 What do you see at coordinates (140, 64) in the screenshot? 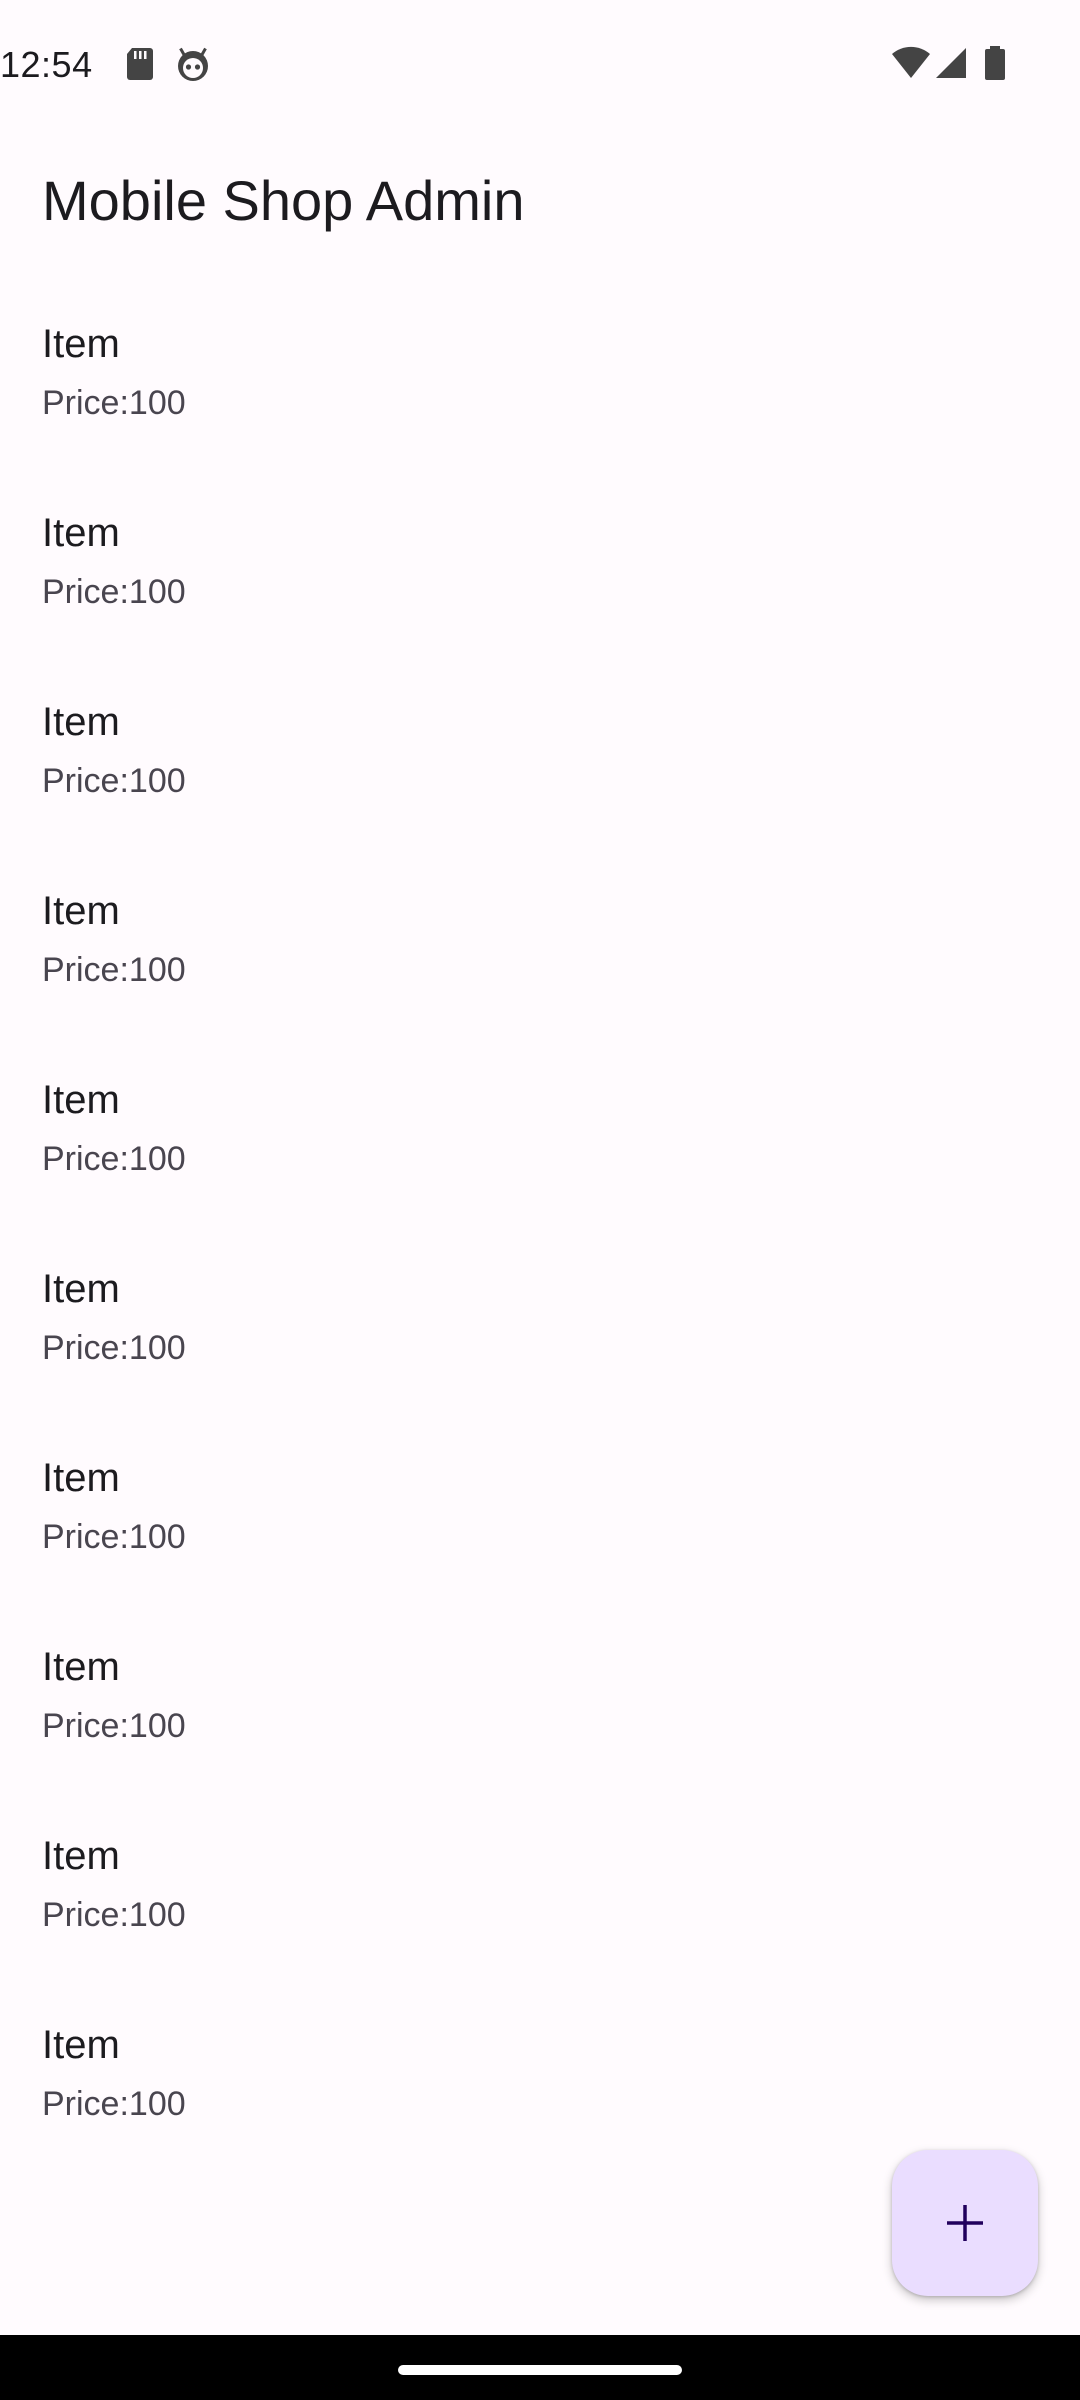
I see `sd-card-icon` at bounding box center [140, 64].